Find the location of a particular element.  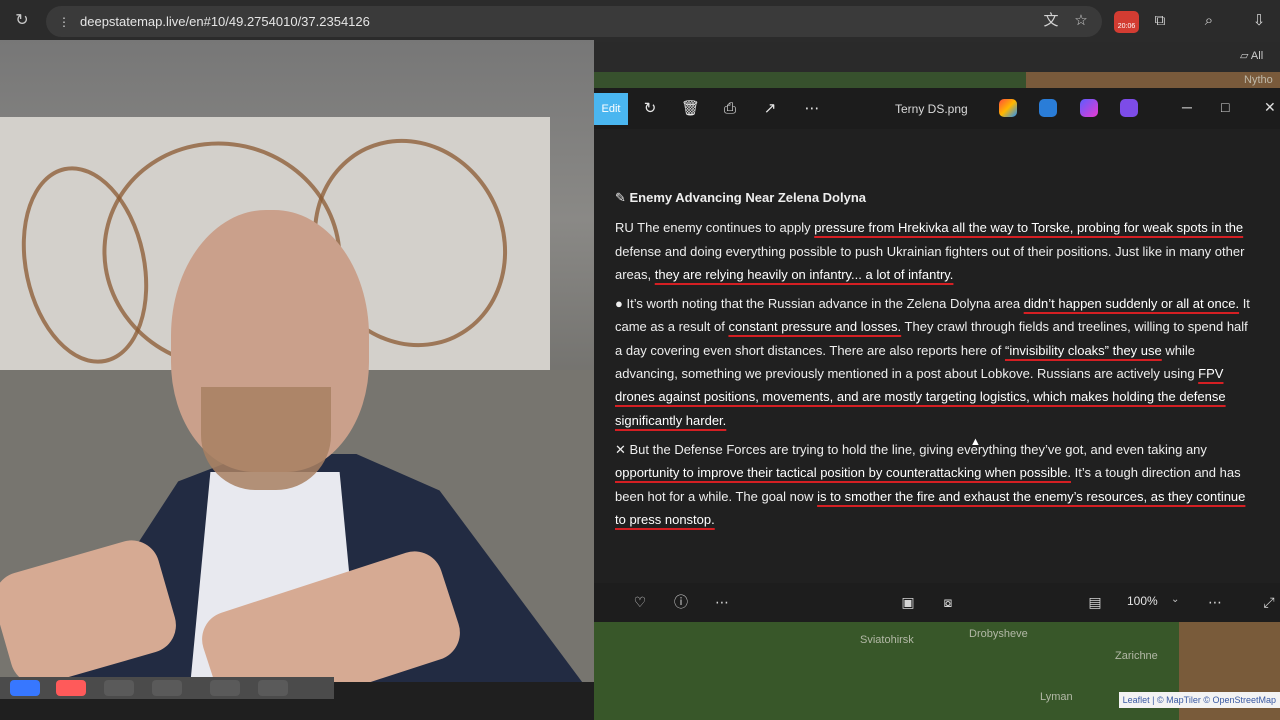

clipchamp-icon is located at coordinates (1089, 108).